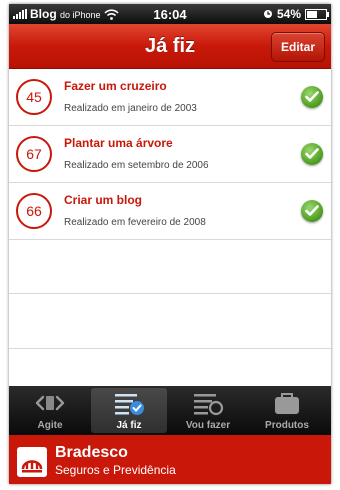 The height and width of the screenshot is (490, 340). What do you see at coordinates (129, 404) in the screenshot?
I see `checklist-icon` at bounding box center [129, 404].